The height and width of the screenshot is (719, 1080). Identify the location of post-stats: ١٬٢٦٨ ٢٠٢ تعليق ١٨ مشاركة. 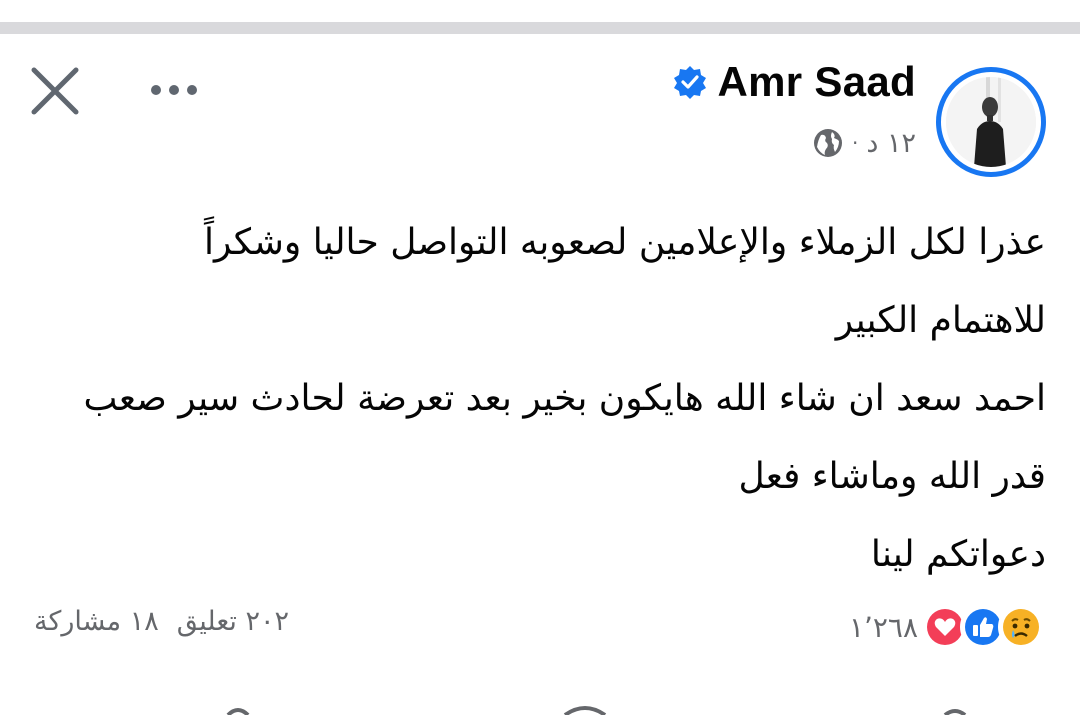
(539, 627).